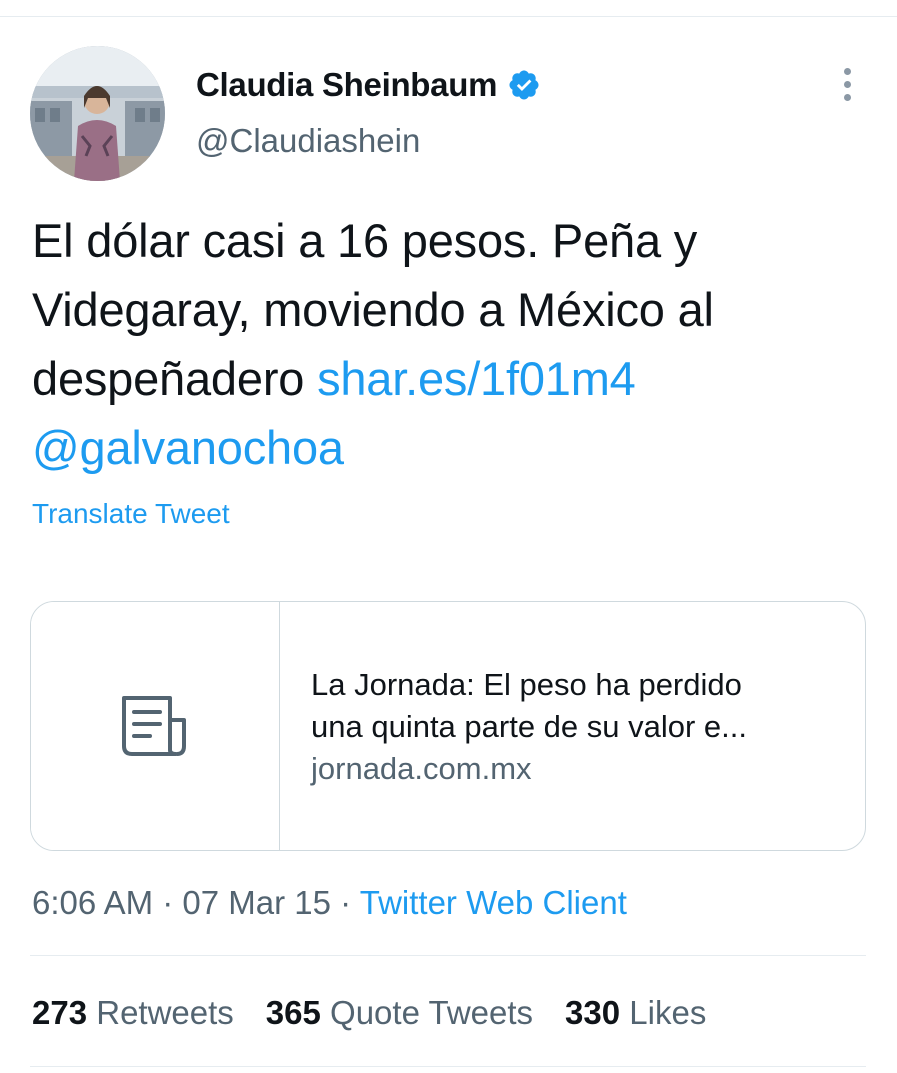 The height and width of the screenshot is (1073, 897). I want to click on card-thumbnail, so click(155, 726).